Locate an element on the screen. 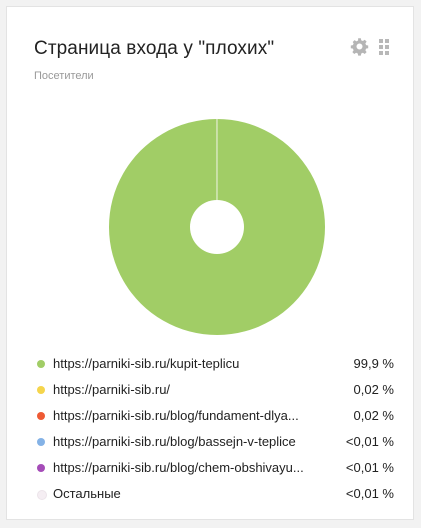 This screenshot has width=421, height=528. legend-item: https://parniki-sib.ru/0,02 % is located at coordinates (214, 390).